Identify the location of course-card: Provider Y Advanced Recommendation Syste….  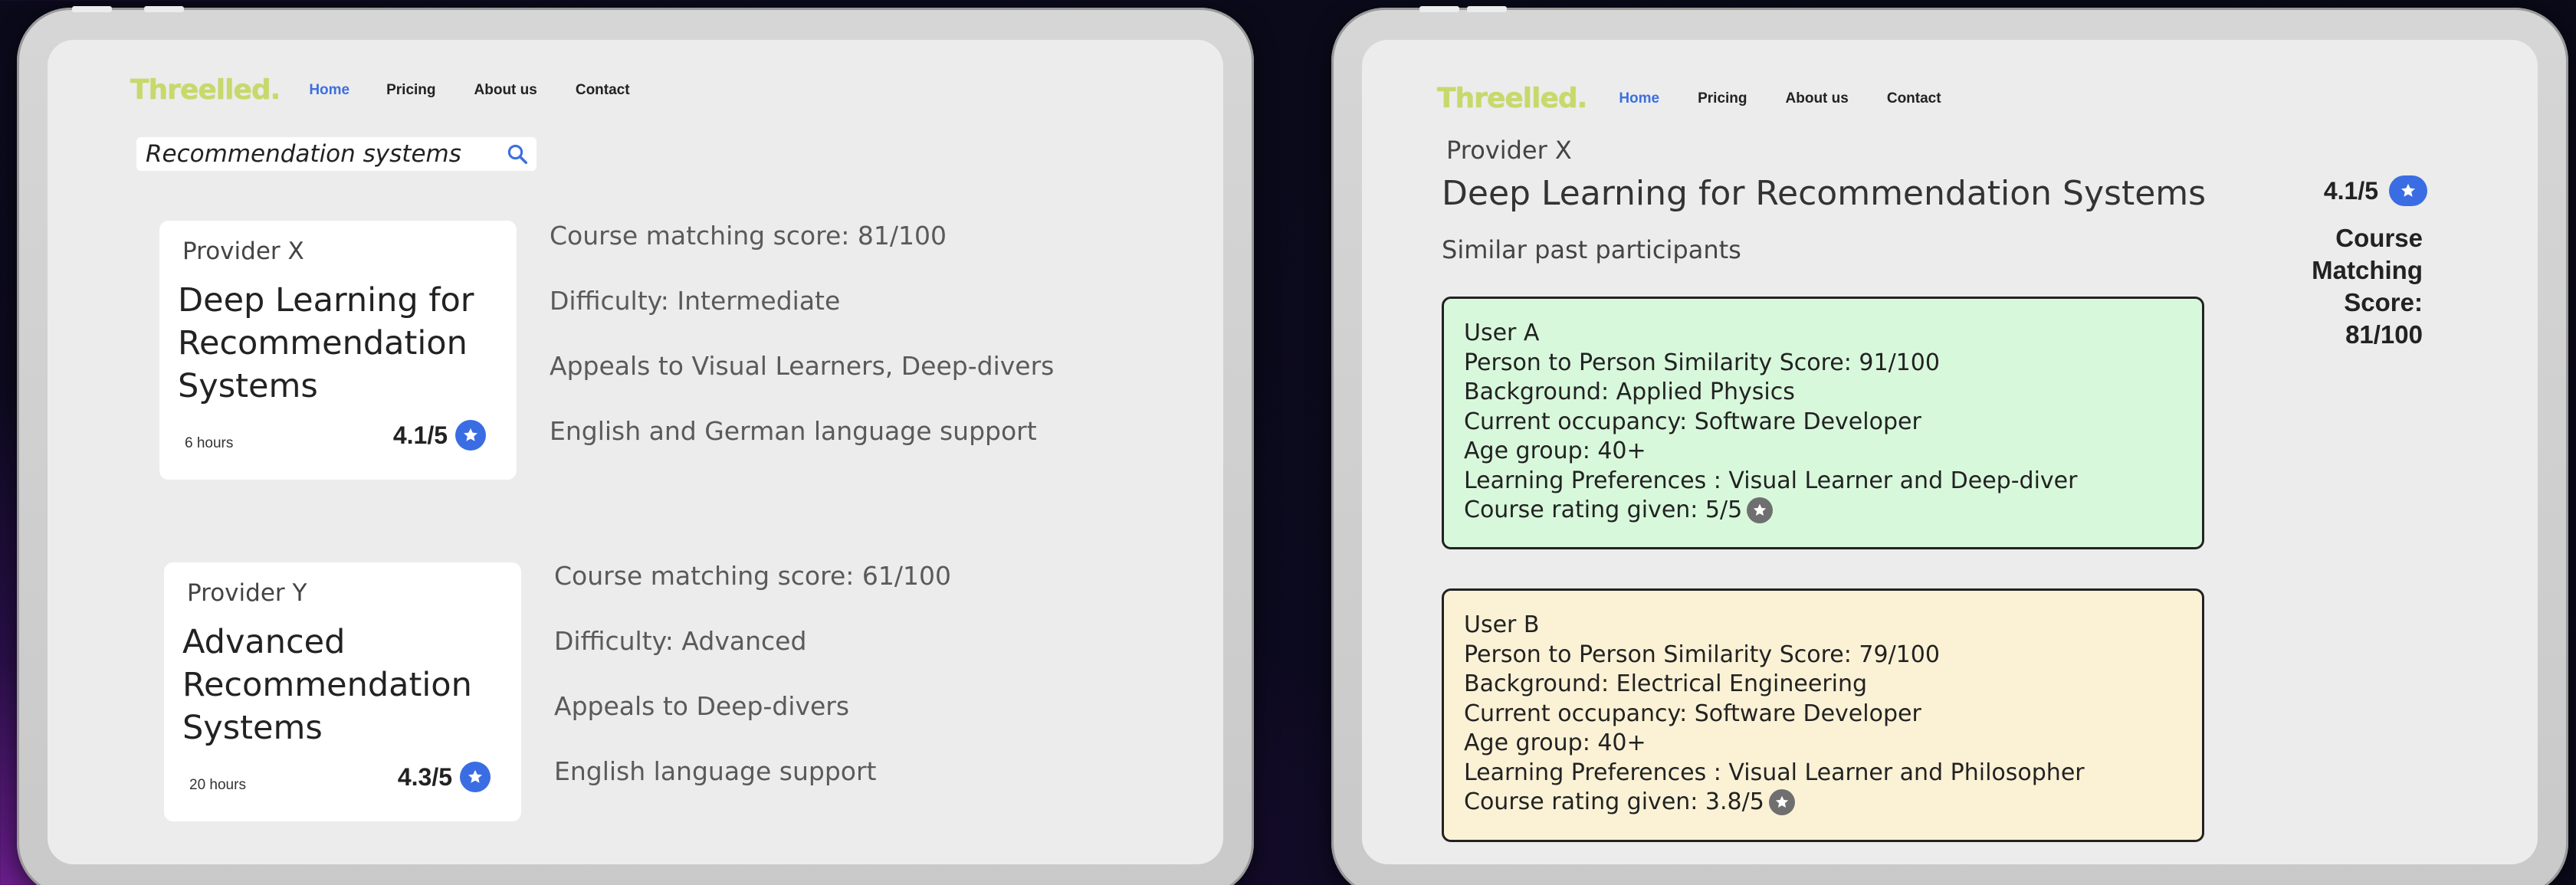
(342, 692).